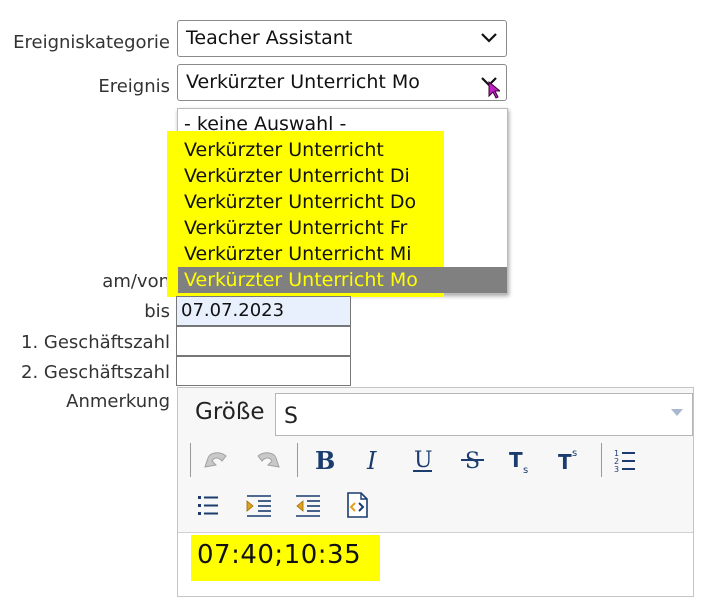  Describe the element at coordinates (298, 254) in the screenshot. I see `dropdown-option: Verkürzter Unterricht Mi` at that location.